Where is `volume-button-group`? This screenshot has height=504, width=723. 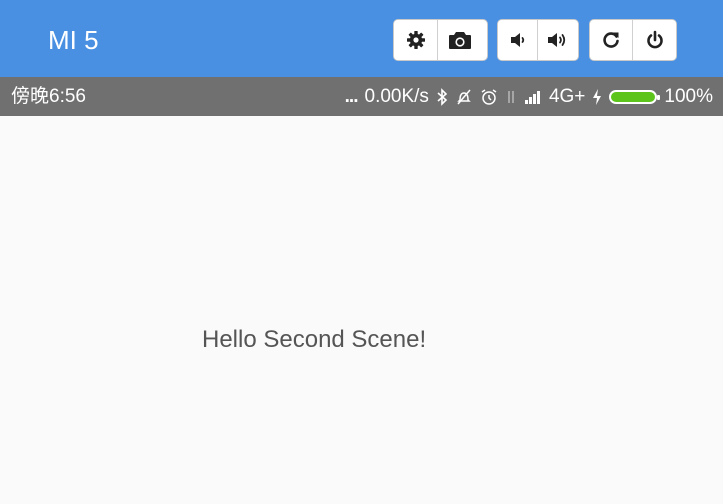 volume-button-group is located at coordinates (538, 40).